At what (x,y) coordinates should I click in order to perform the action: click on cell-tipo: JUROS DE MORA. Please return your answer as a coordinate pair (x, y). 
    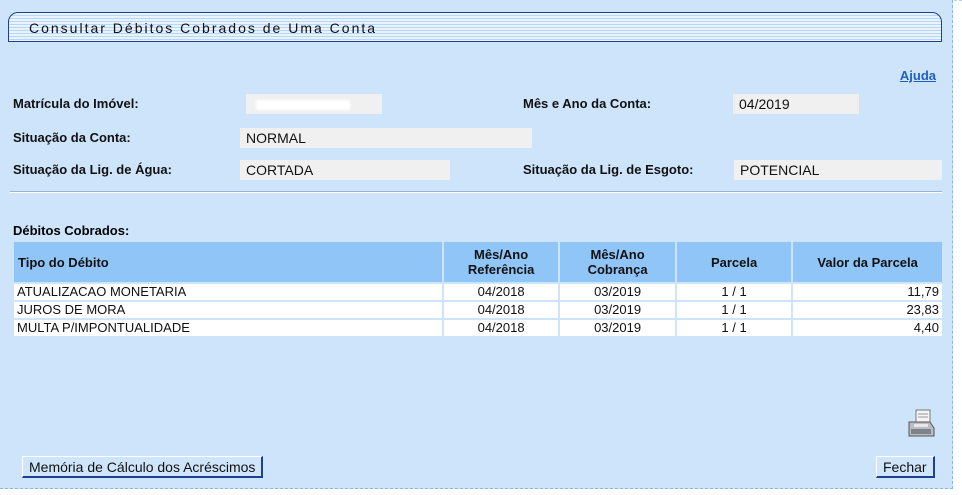
    Looking at the image, I should click on (228, 310).